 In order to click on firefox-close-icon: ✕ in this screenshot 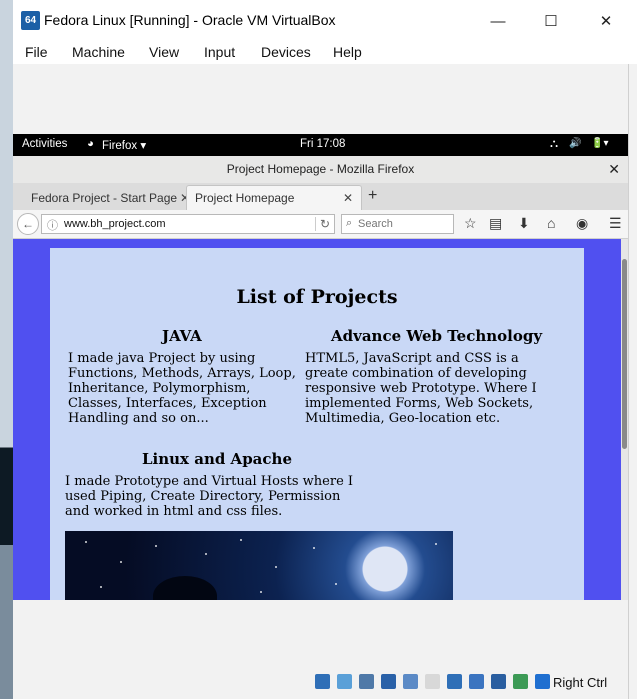, I will do `click(614, 169)`.